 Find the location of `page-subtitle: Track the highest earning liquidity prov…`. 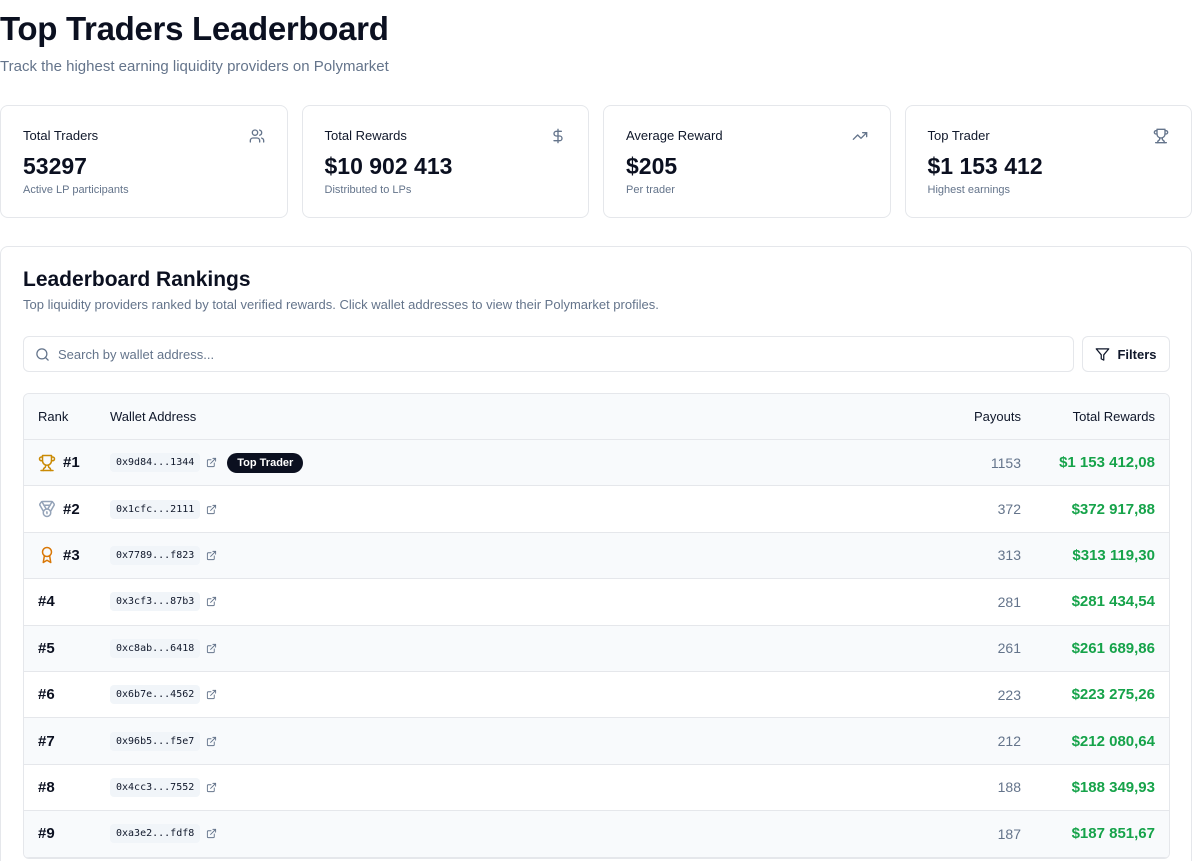

page-subtitle: Track the highest earning liquidity prov… is located at coordinates (194, 66).